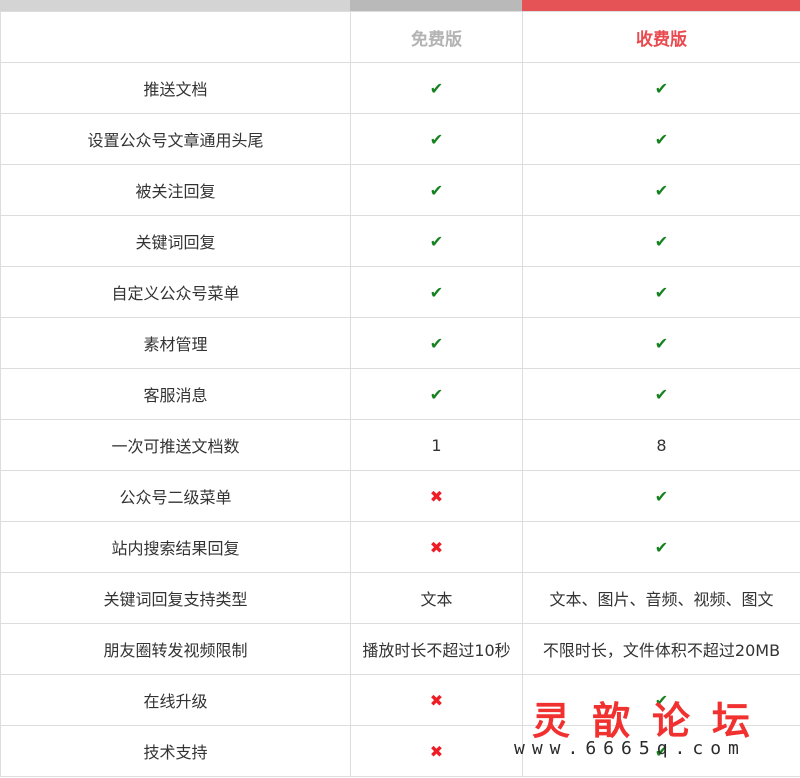 The image size is (800, 778). I want to click on table-row: 公众号二级菜单 ✖ ✔, so click(400, 496).